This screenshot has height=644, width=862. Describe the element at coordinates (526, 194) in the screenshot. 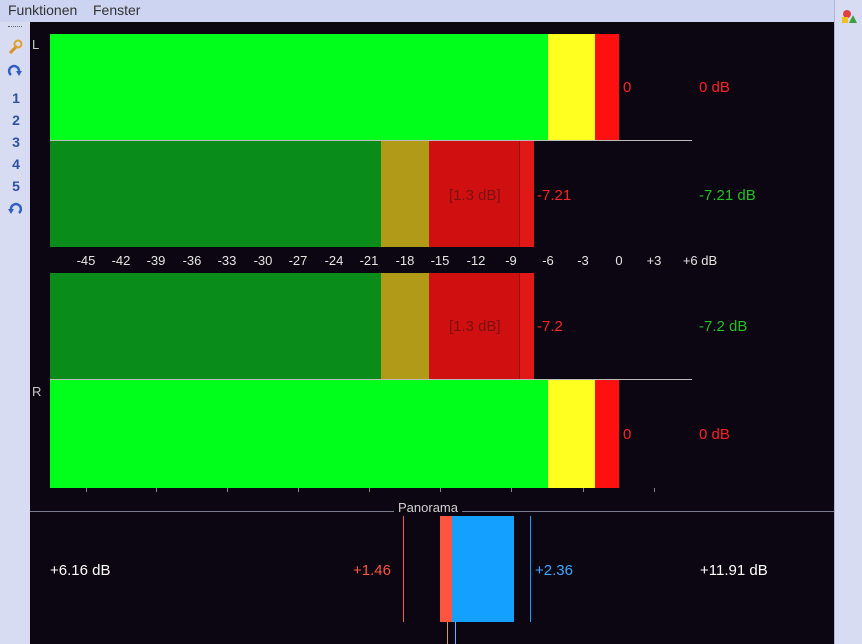

I see `left-rms-peak-hold` at that location.